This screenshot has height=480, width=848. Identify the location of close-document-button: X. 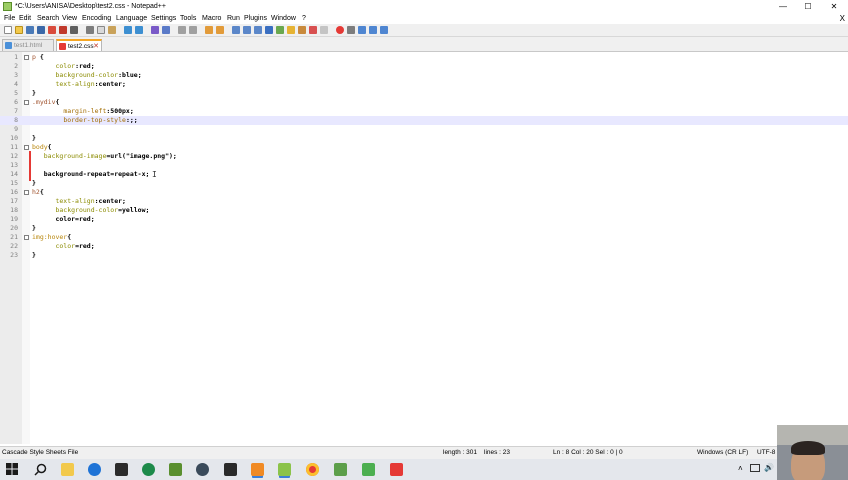
(842, 18).